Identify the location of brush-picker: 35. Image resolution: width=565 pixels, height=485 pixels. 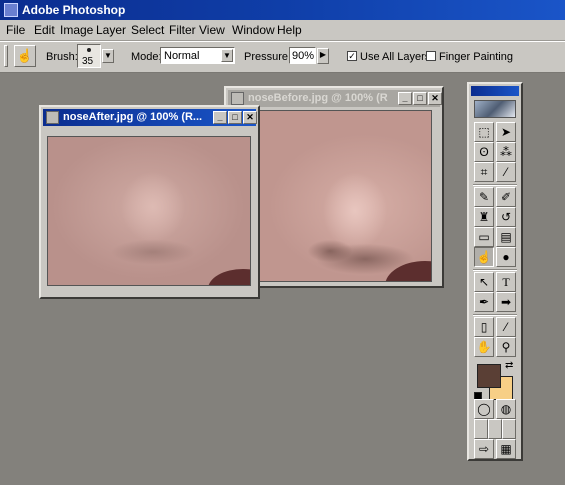
(89, 56).